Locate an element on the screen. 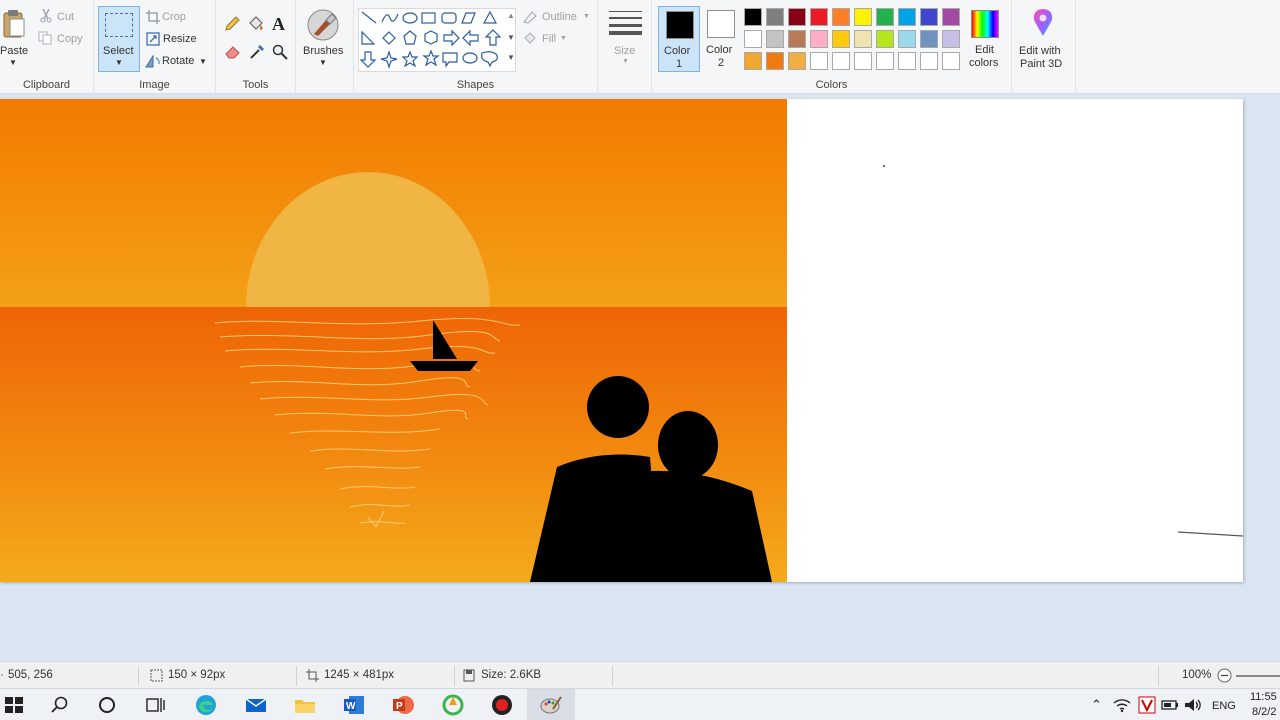 This screenshot has width=1280, height=720. color2-button: Color 2 is located at coordinates (721, 39).